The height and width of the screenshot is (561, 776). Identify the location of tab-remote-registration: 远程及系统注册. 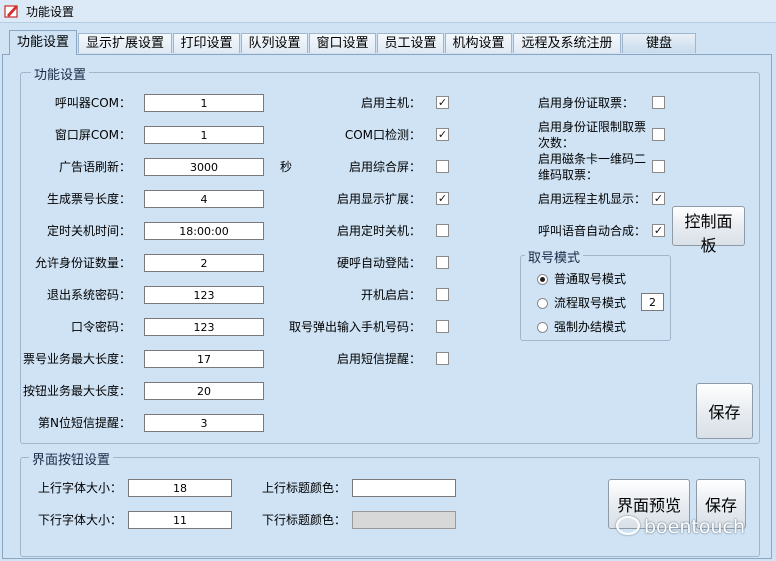
(567, 43).